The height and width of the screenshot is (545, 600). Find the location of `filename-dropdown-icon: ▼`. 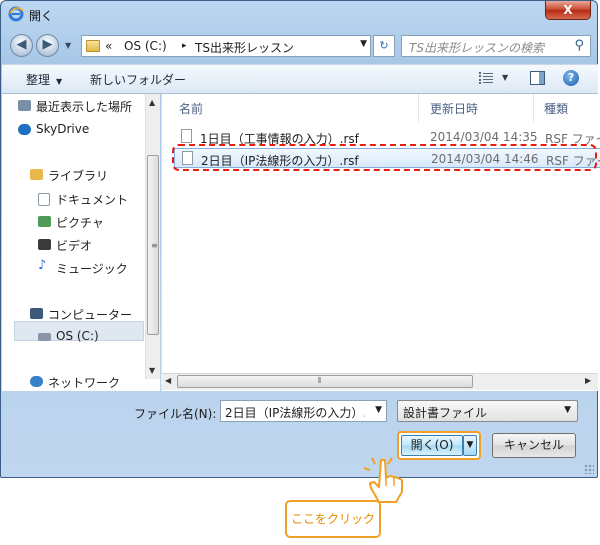

filename-dropdown-icon: ▼ is located at coordinates (378, 410).